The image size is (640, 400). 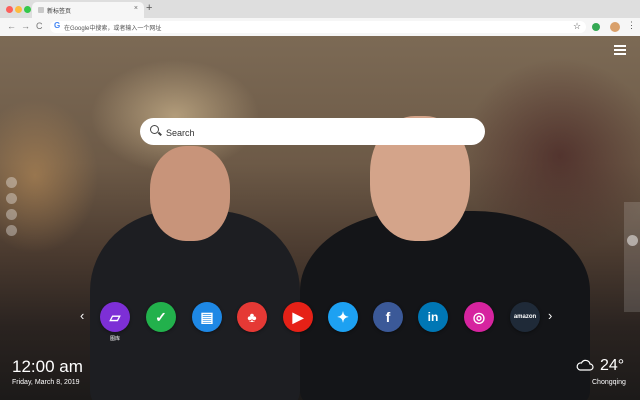 What do you see at coordinates (11, 198) in the screenshot?
I see `side-shortcut-2-icon` at bounding box center [11, 198].